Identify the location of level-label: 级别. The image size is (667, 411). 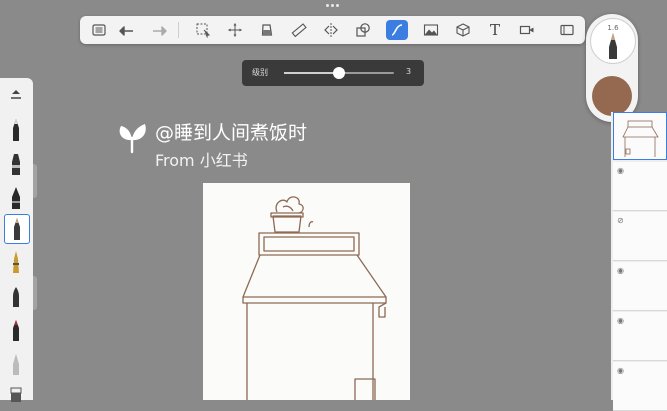
(260, 72).